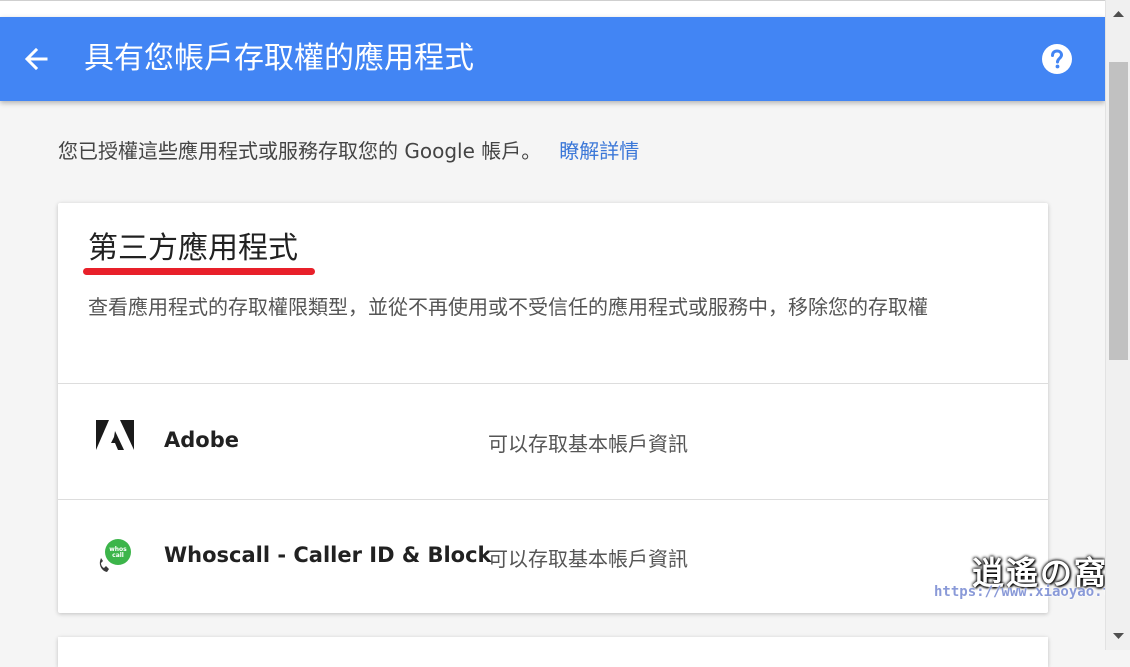  I want to click on intro-text: 您已授權這些應用程式或服務存取您的 Google 帳戶。 瞭解詳情, so click(348, 151).